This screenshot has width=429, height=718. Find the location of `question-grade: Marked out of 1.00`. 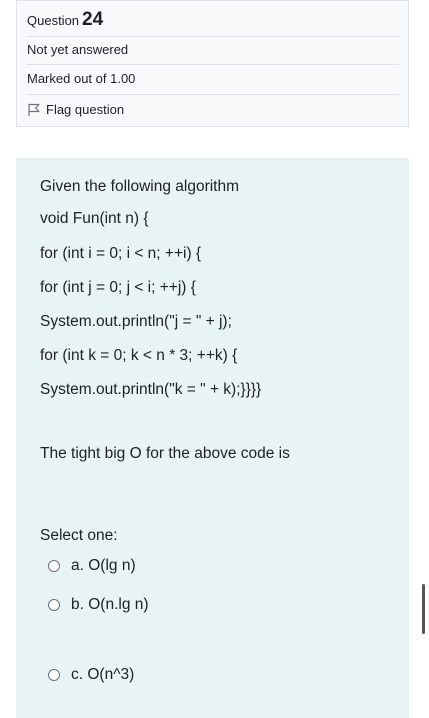

question-grade: Marked out of 1.00 is located at coordinates (81, 78).